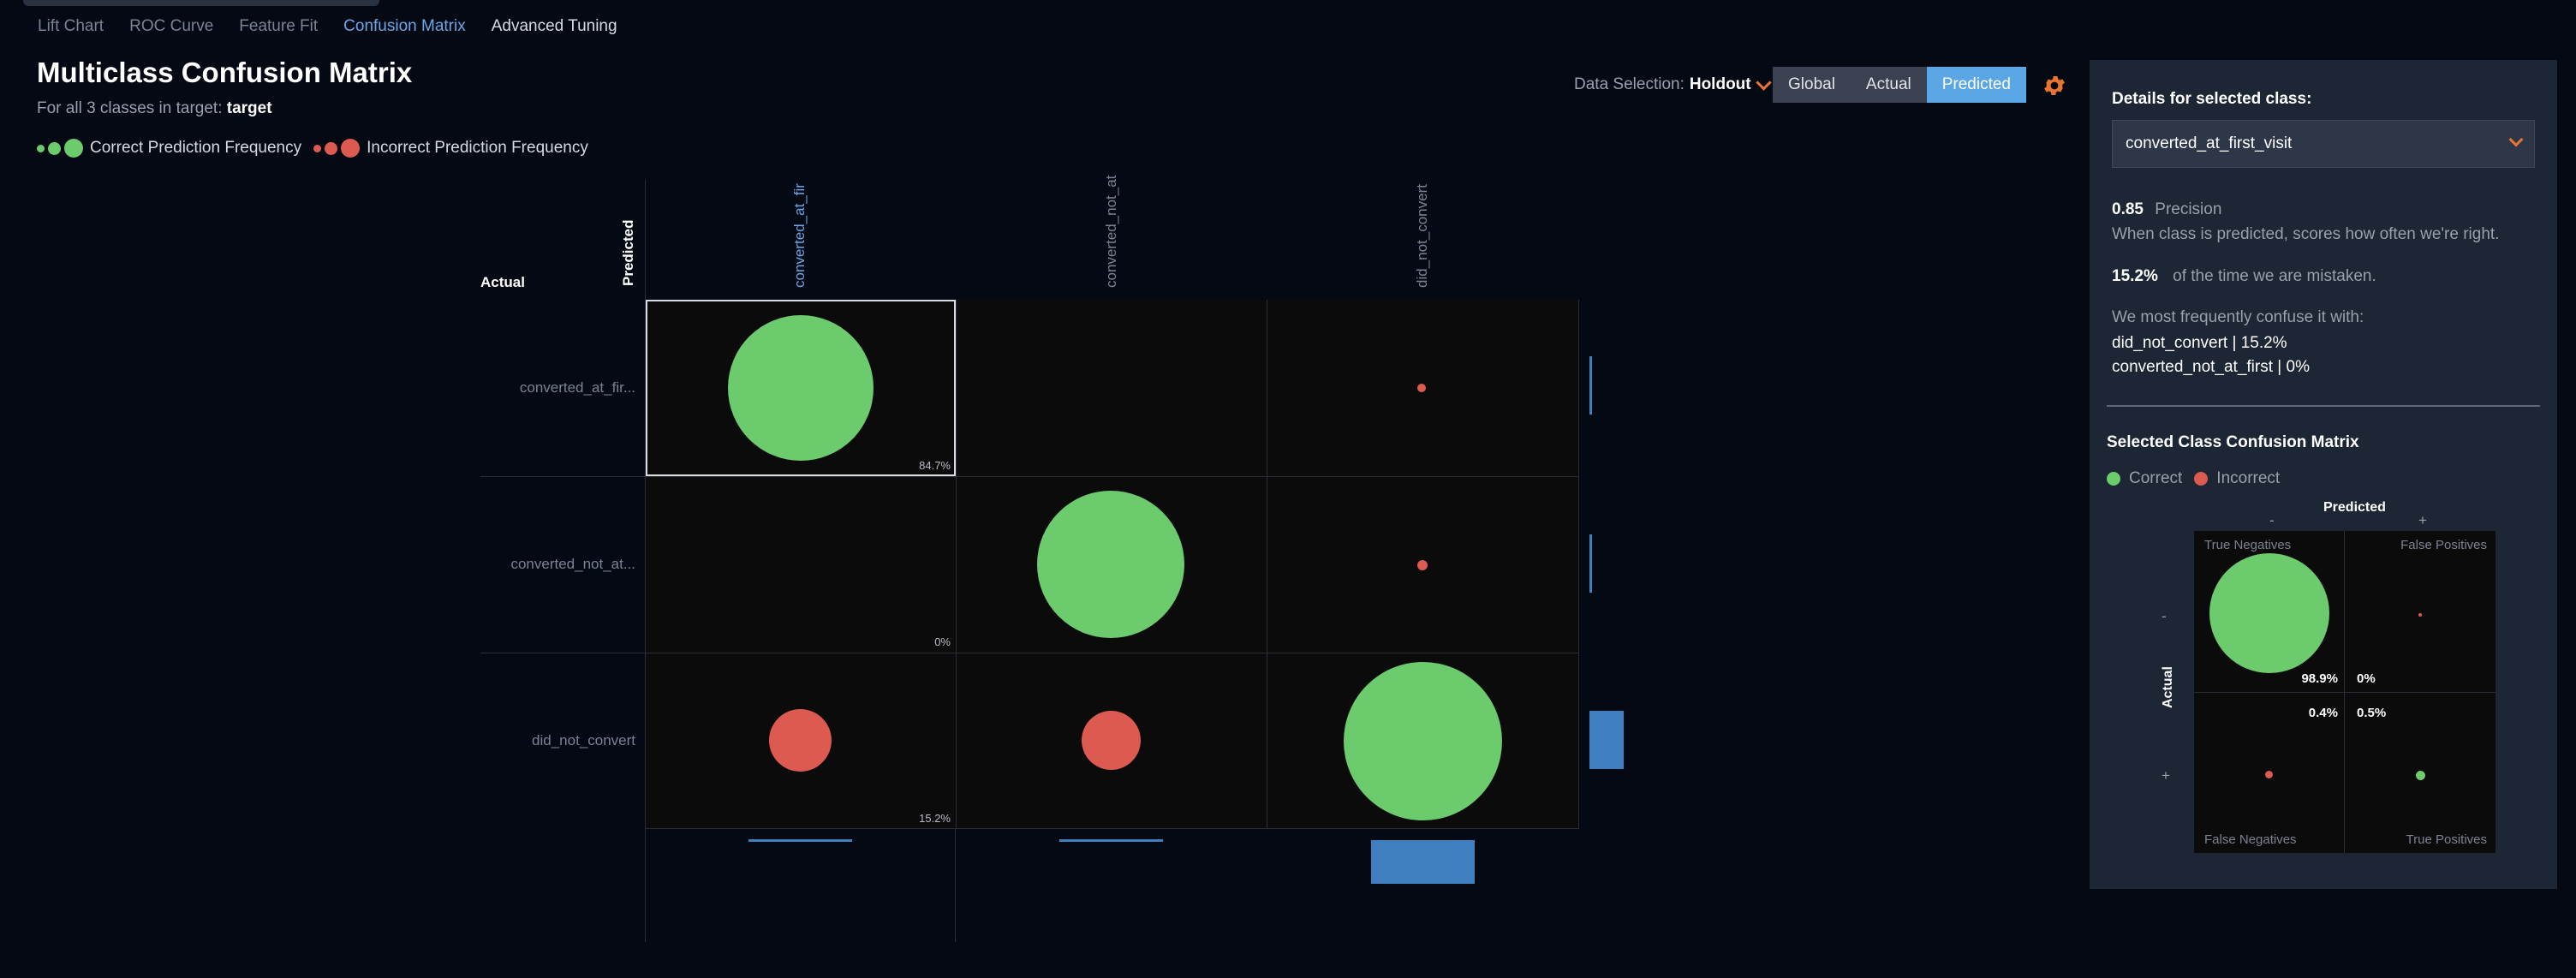 The width and height of the screenshot is (2576, 978). What do you see at coordinates (1720, 84) in the screenshot?
I see `data-selection-value: Holdout` at bounding box center [1720, 84].